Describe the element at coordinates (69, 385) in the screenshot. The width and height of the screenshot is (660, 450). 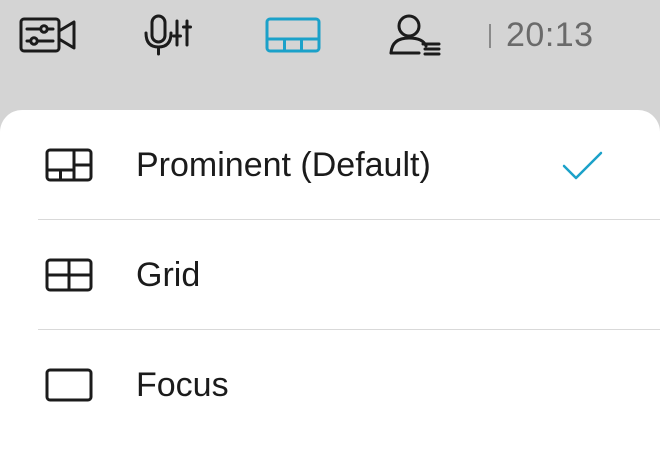
I see `focus-layout-icon` at that location.